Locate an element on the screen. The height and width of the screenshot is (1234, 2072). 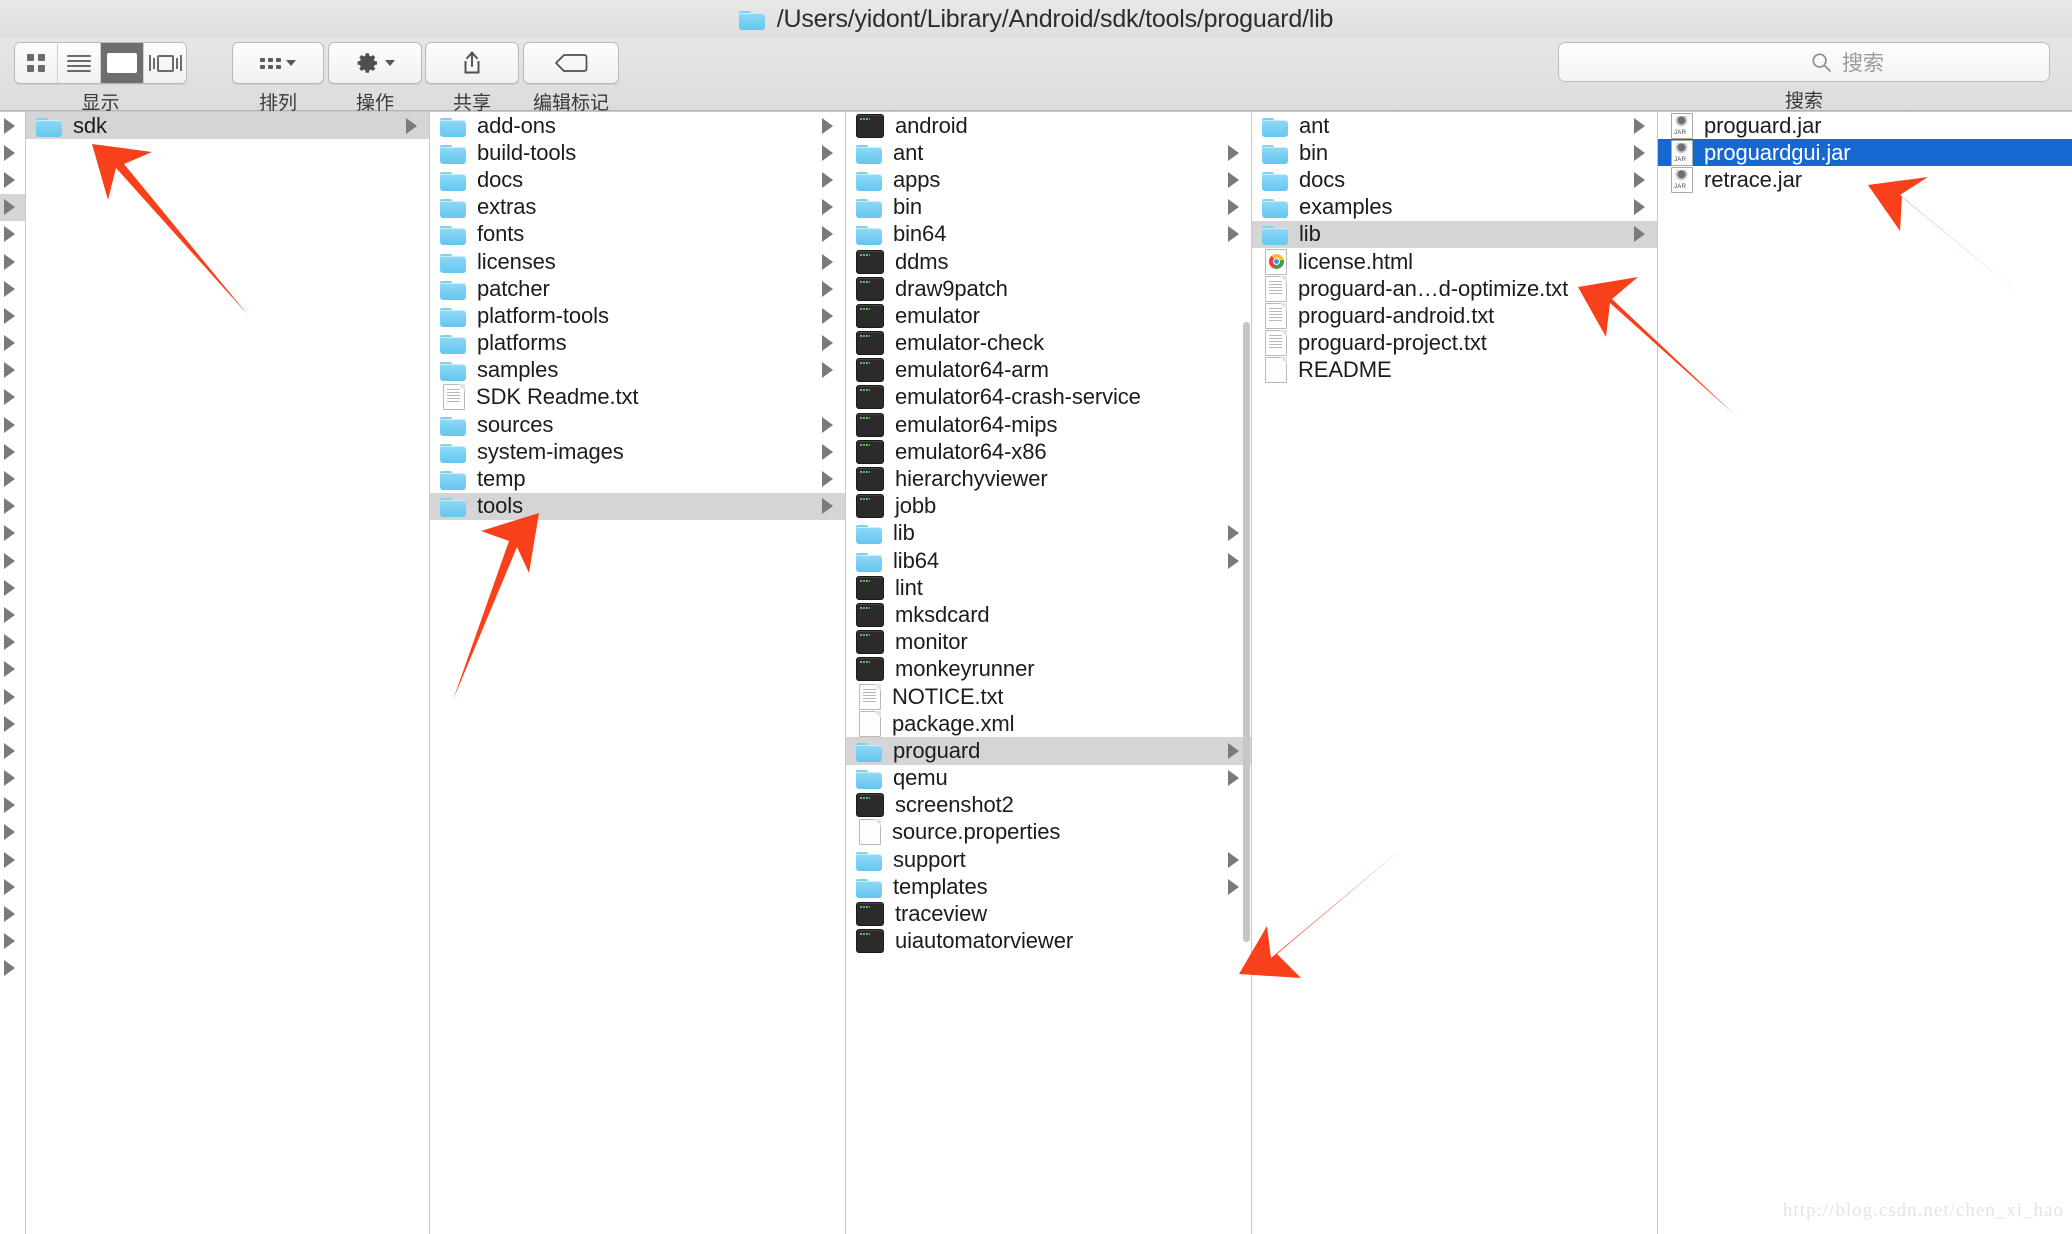
file-row: emulator64-x86 is located at coordinates (1048, 451).